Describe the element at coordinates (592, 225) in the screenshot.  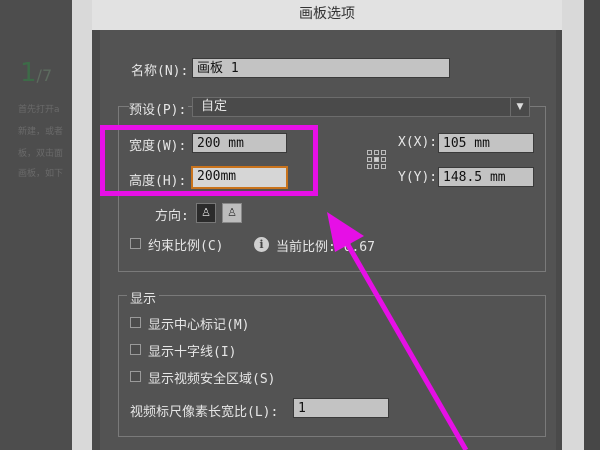
I see `tutorial-page-right` at that location.